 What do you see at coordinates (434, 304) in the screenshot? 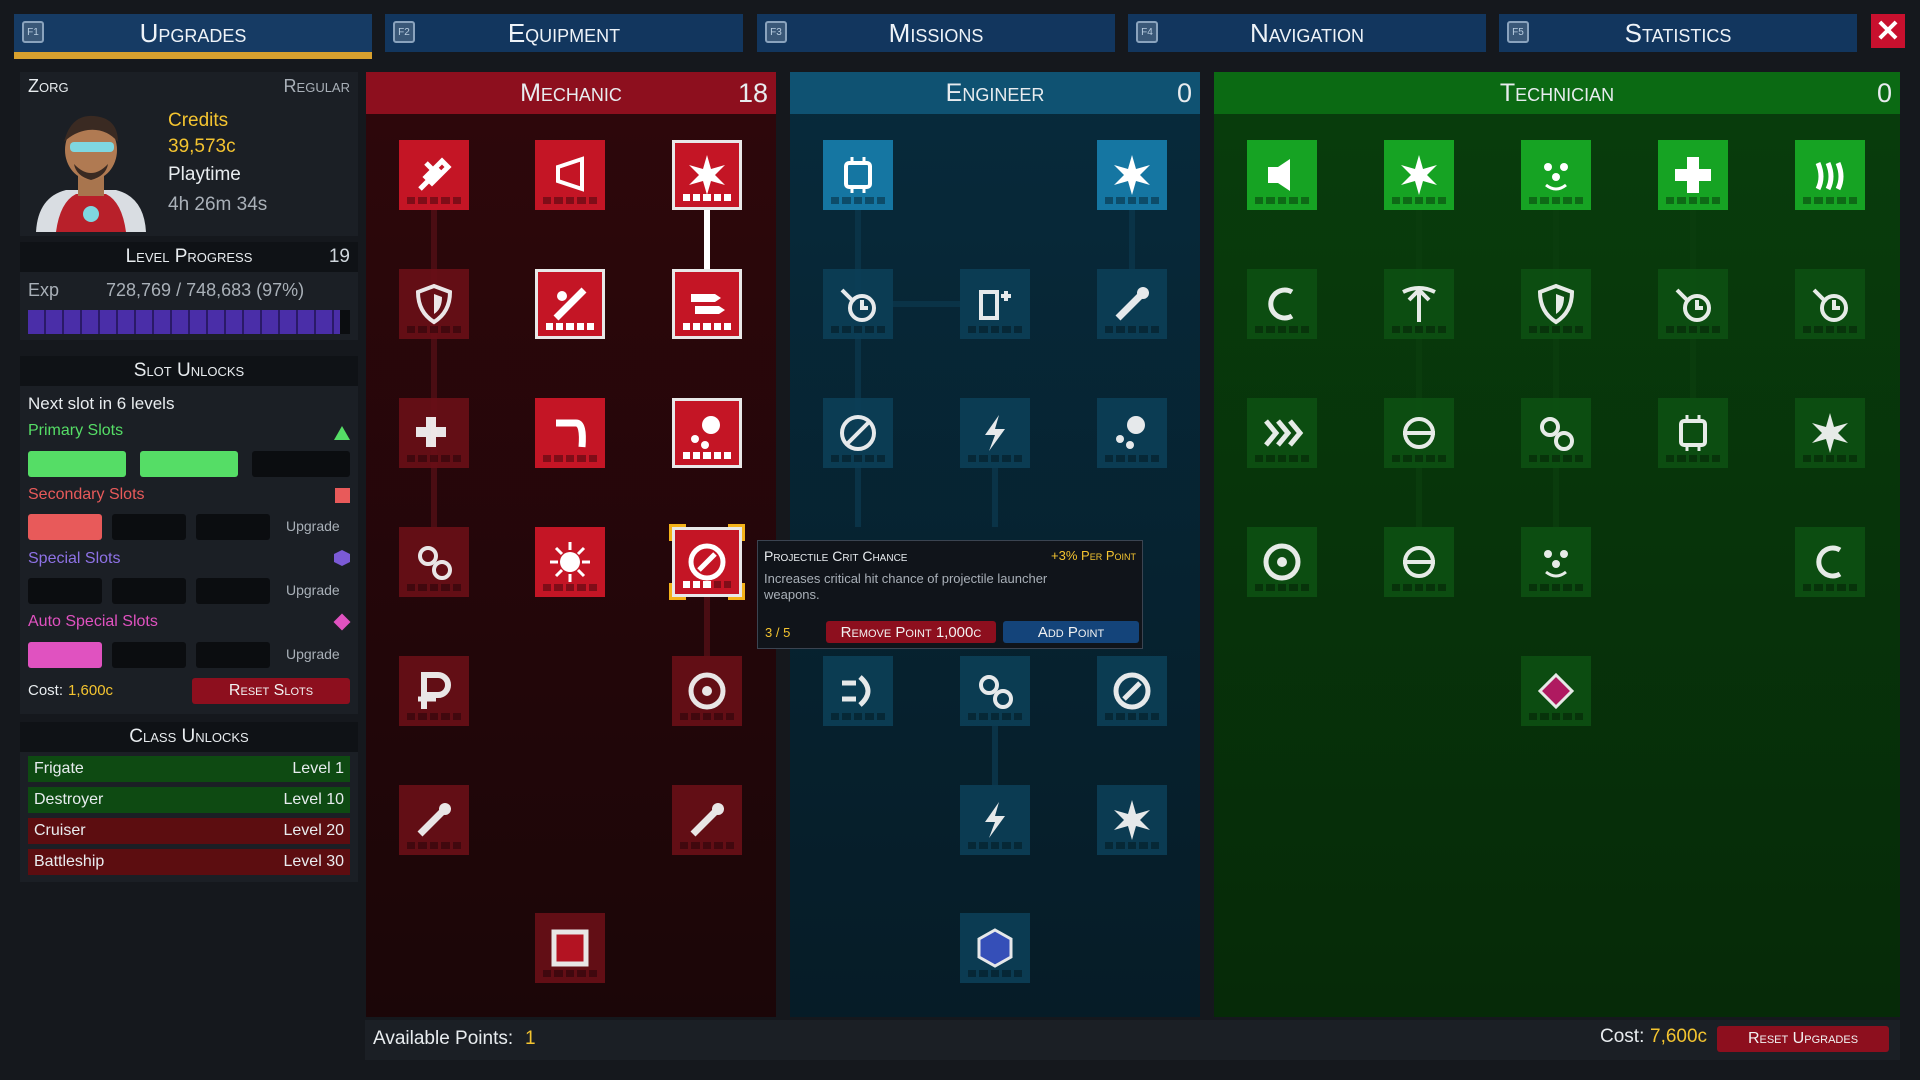
I see `mechanic-shield-skill-node` at bounding box center [434, 304].